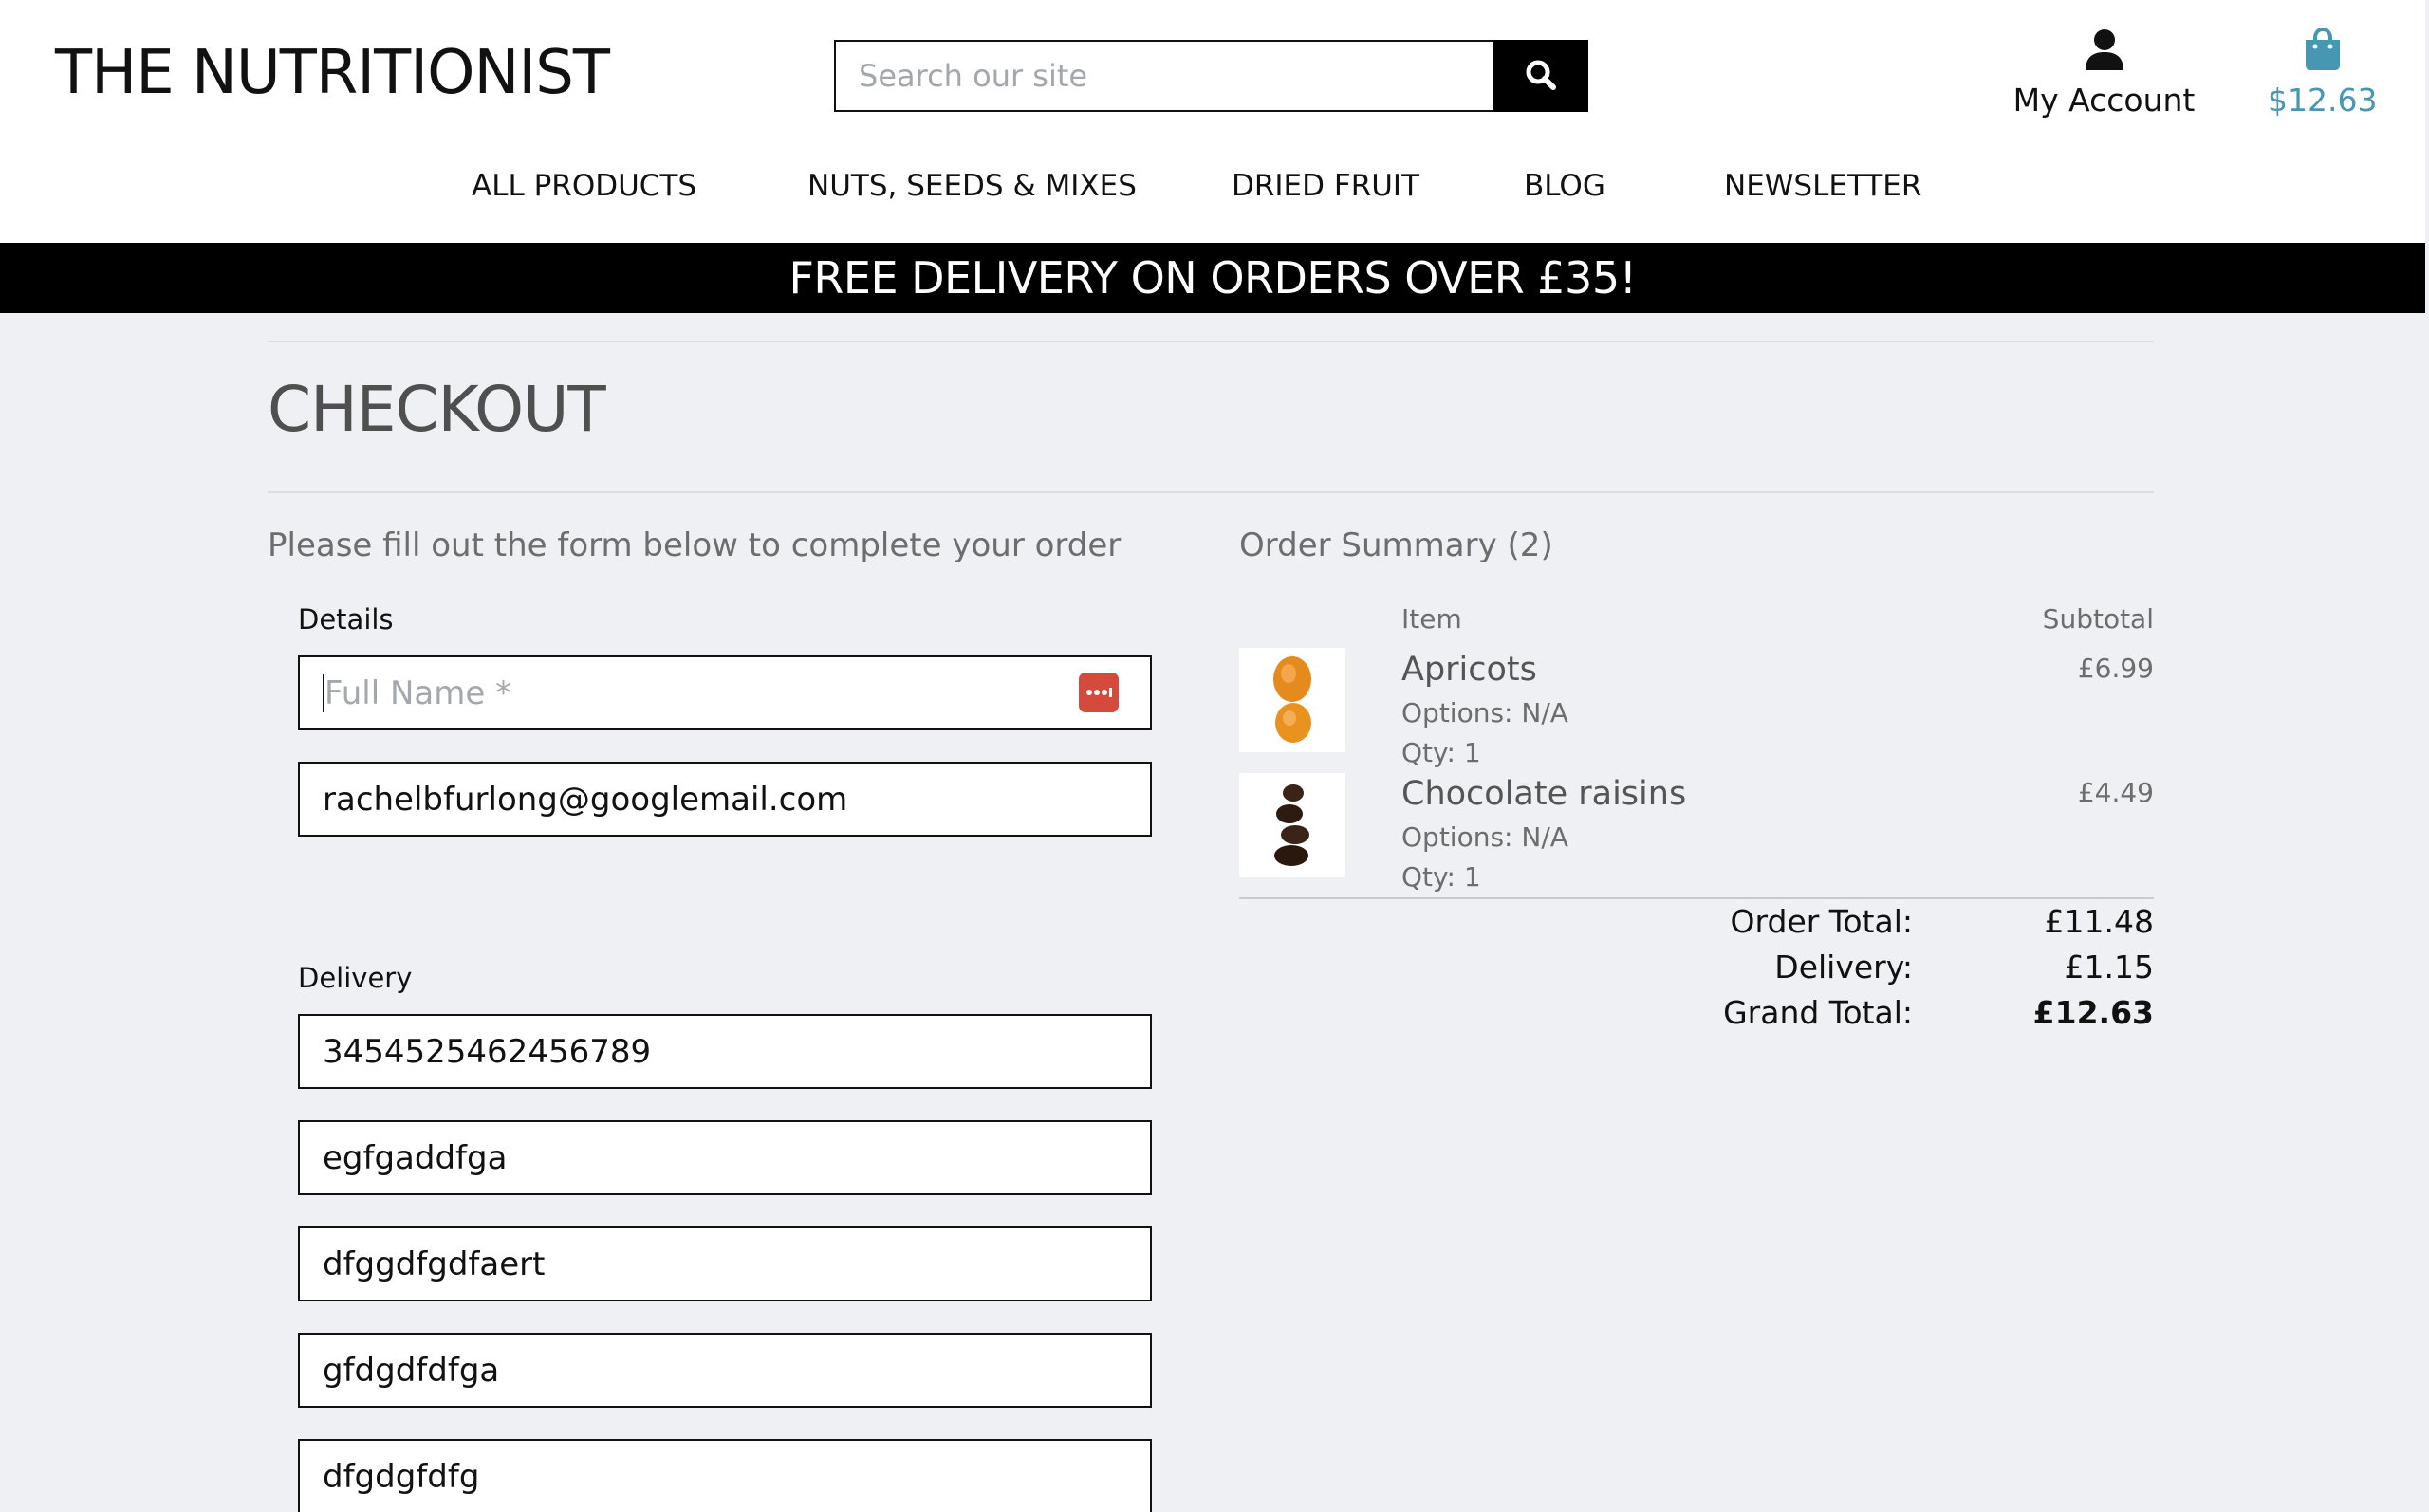  Describe the element at coordinates (1544, 794) in the screenshot. I see `item-name: Chocolate raisins` at that location.